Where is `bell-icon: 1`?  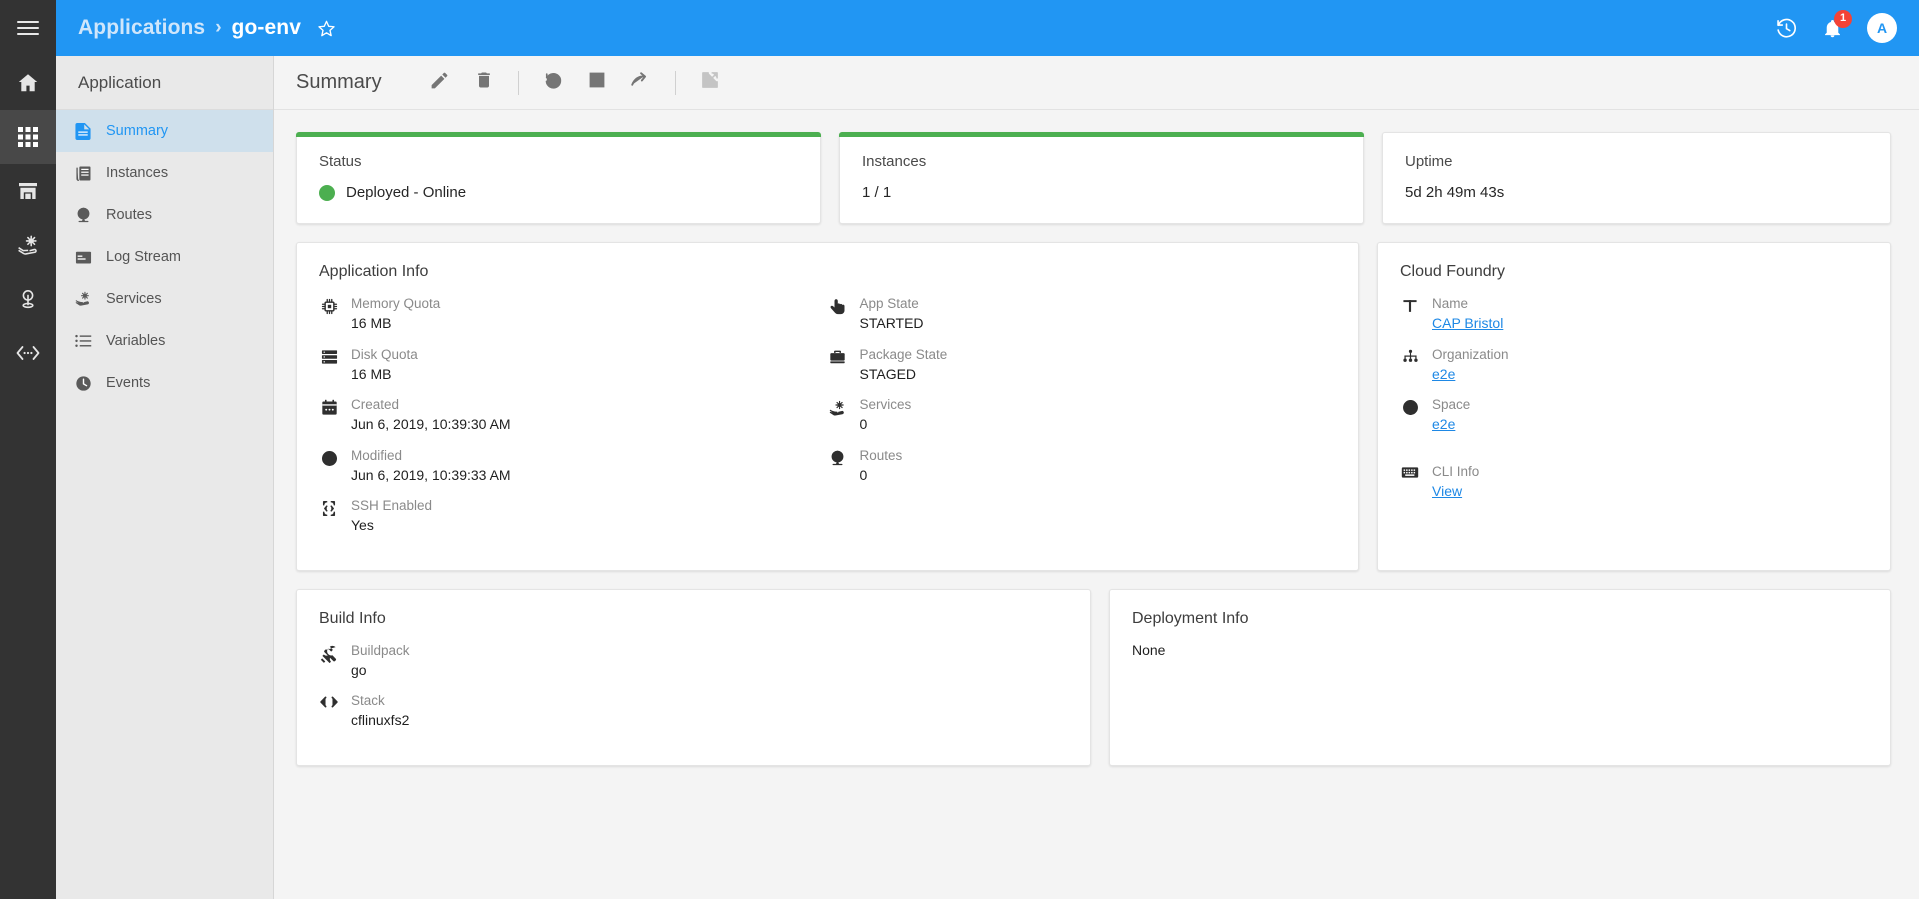 bell-icon: 1 is located at coordinates (1837, 24).